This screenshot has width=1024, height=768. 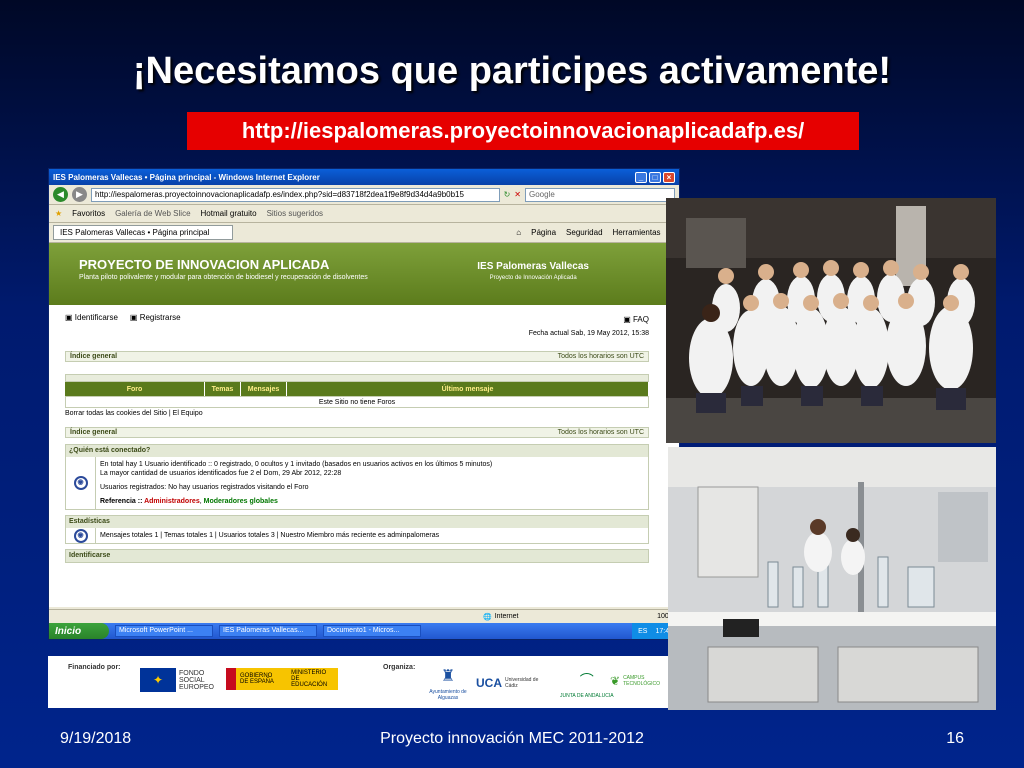 What do you see at coordinates (60, 194) in the screenshot?
I see `back-icon: ◀` at bounding box center [60, 194].